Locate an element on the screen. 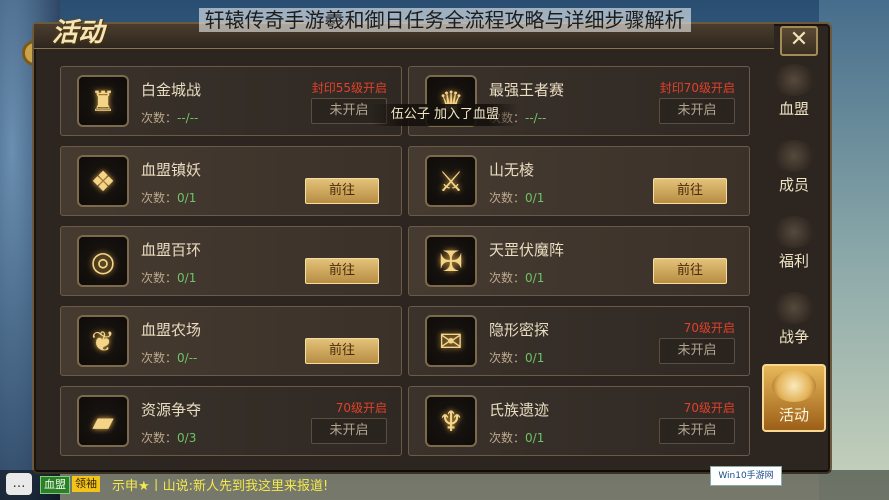  side-tab: 成员 is located at coordinates (794, 170).